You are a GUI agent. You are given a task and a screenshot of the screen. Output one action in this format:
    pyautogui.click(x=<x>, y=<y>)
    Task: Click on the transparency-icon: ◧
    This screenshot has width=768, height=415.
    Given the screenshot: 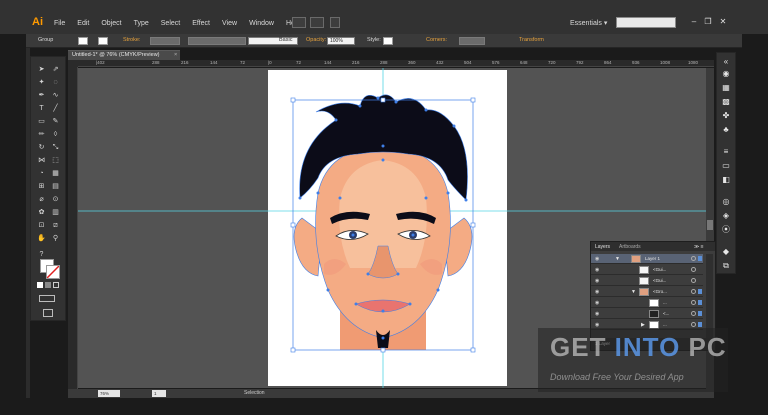 What is the action you would take?
    pyautogui.click(x=726, y=180)
    